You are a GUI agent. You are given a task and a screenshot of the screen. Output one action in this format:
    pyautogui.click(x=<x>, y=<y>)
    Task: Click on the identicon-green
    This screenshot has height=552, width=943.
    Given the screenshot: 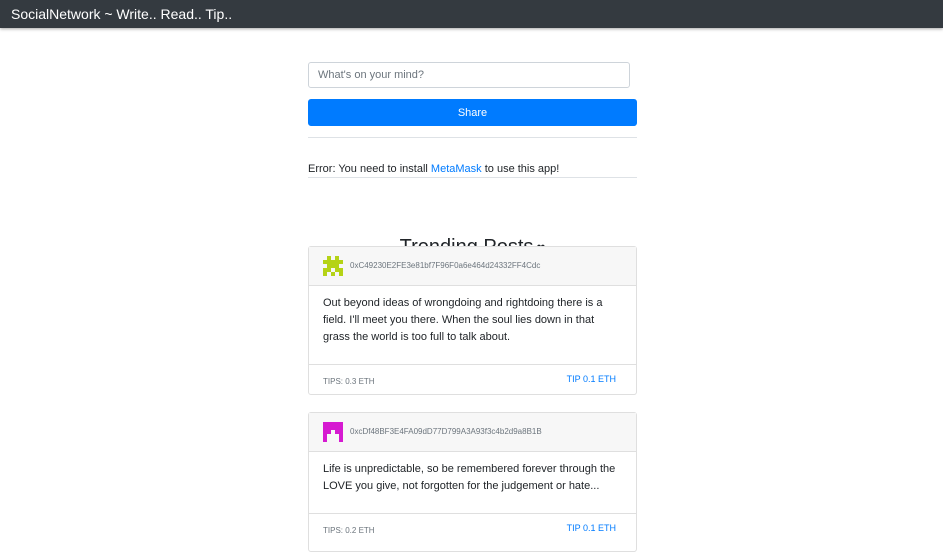 What is the action you would take?
    pyautogui.click(x=333, y=266)
    